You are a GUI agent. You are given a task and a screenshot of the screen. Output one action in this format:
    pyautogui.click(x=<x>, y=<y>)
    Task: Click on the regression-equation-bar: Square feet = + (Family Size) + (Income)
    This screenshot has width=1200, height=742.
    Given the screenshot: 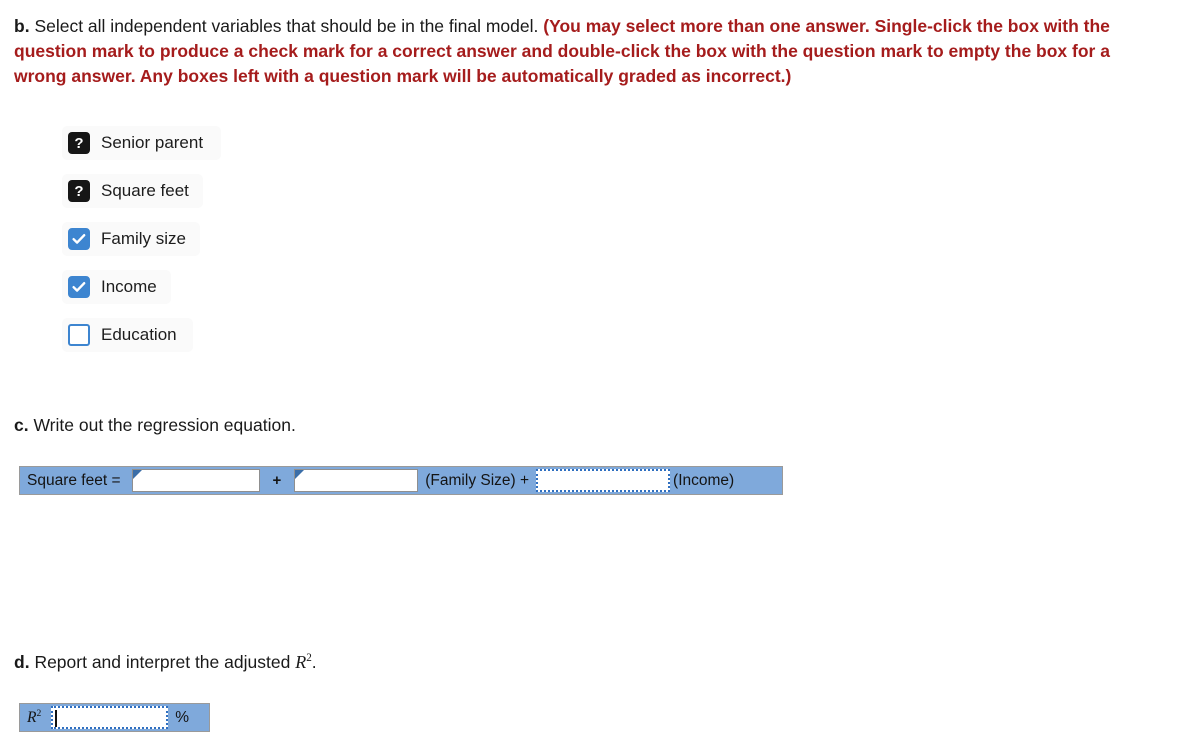 What is the action you would take?
    pyautogui.click(x=401, y=480)
    